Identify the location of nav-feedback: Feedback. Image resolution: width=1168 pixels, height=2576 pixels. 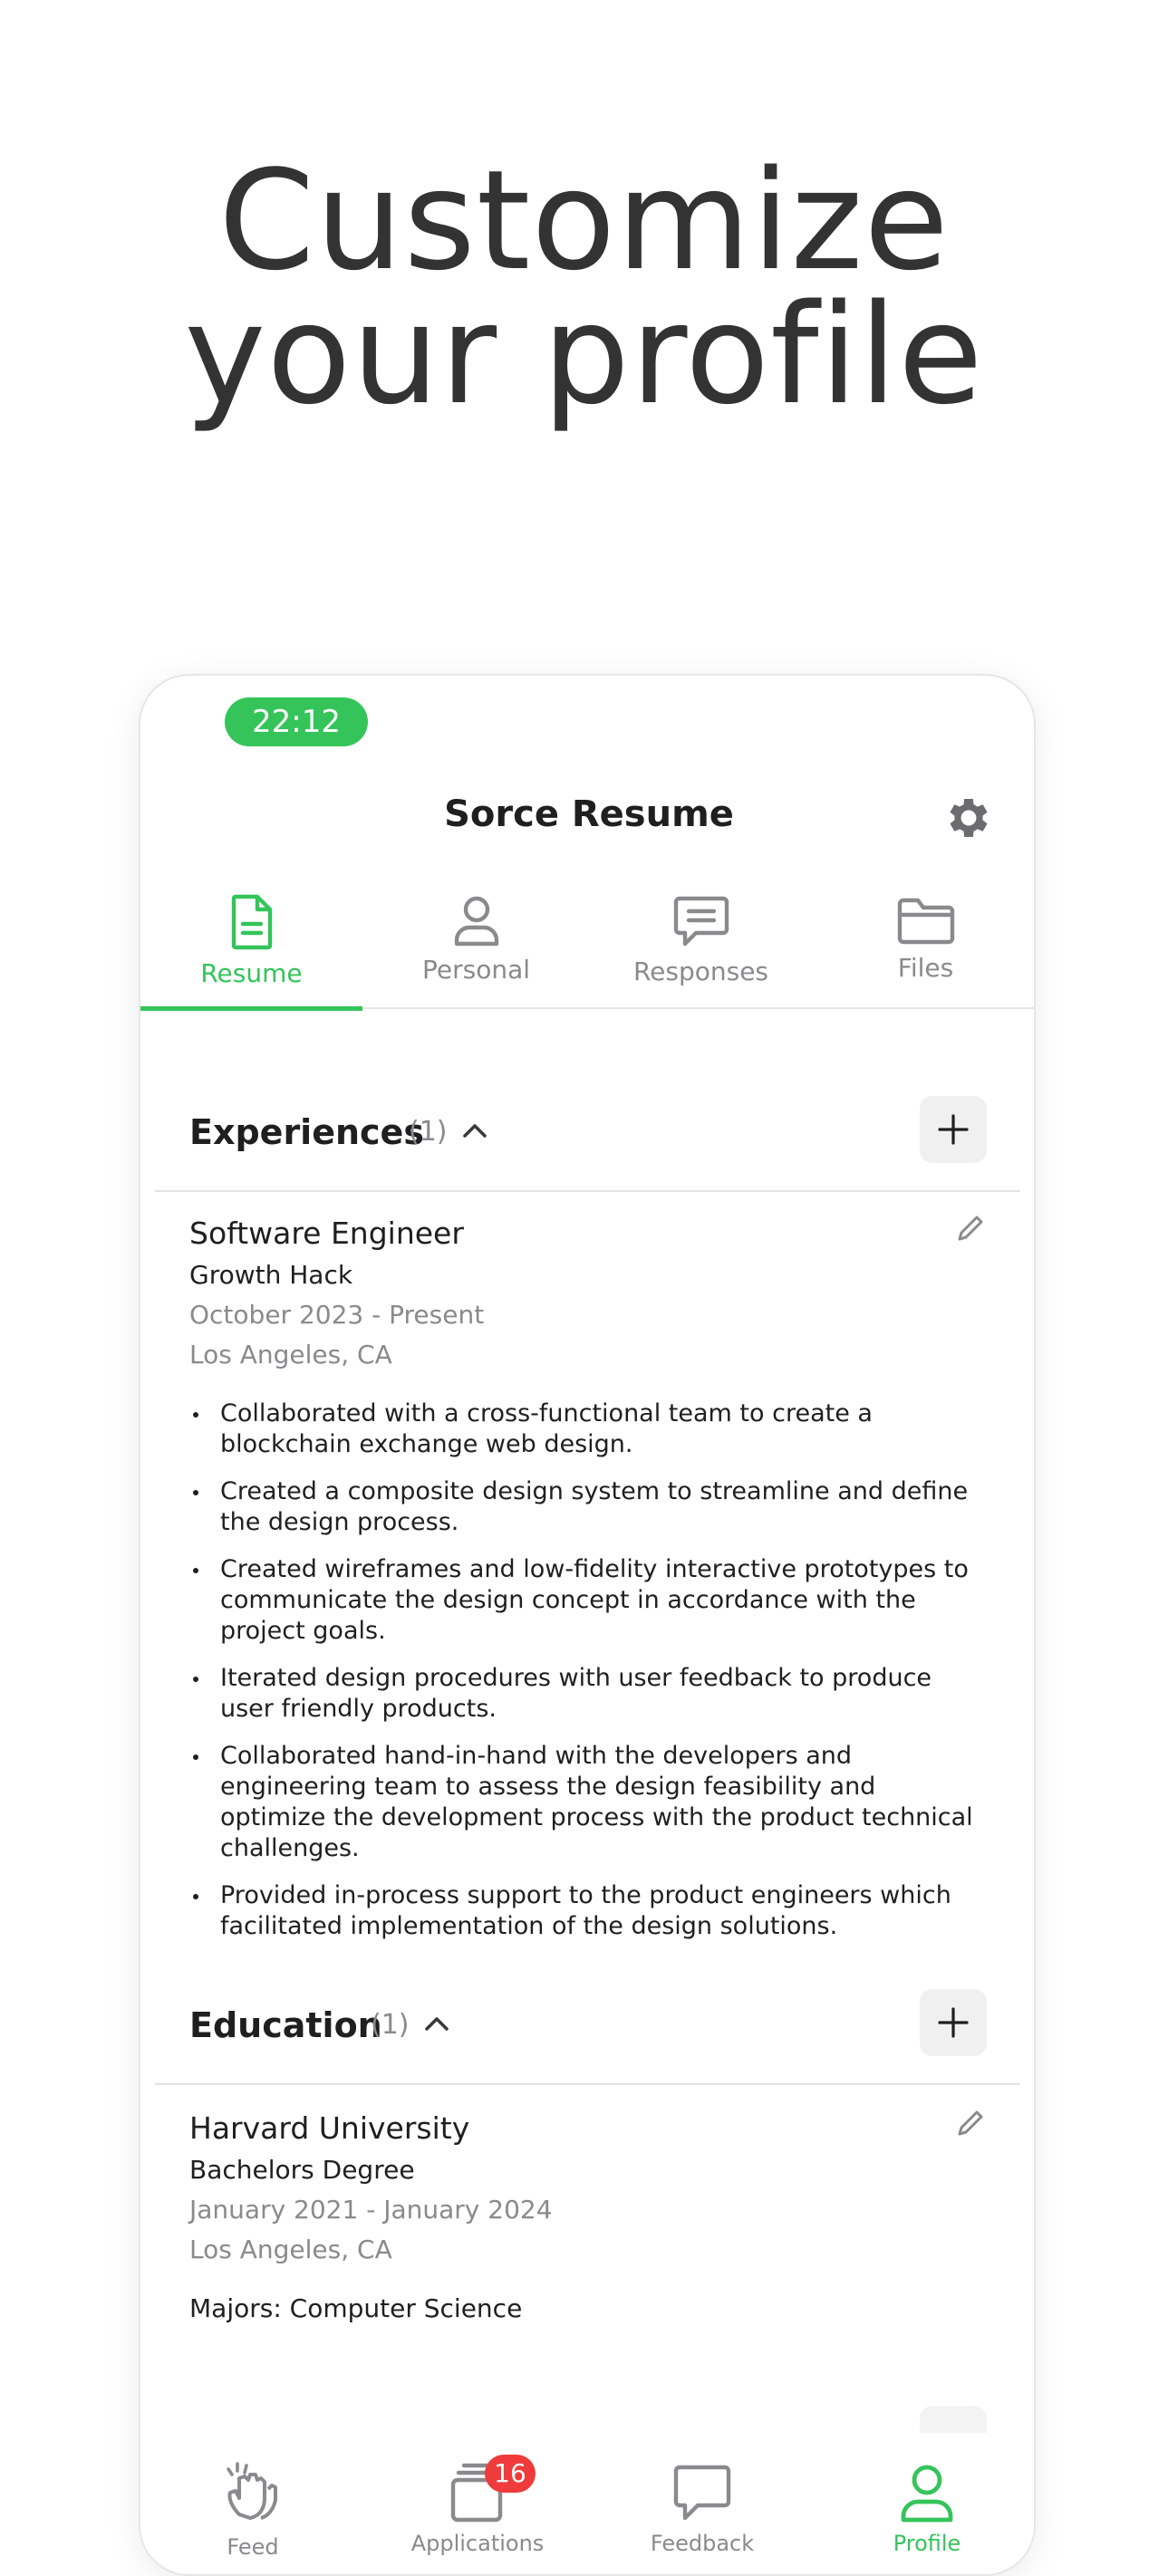
(702, 2508).